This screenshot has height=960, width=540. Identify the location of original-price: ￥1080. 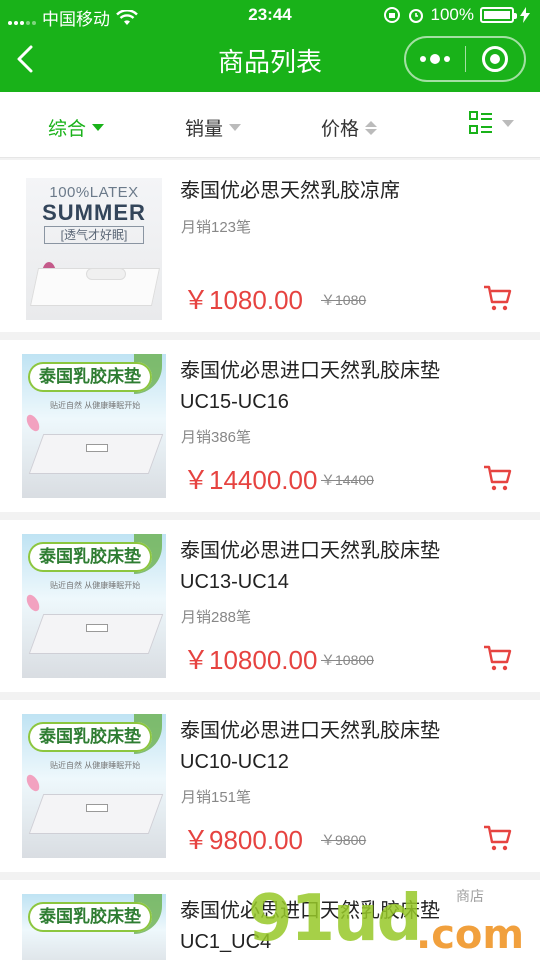
(344, 300).